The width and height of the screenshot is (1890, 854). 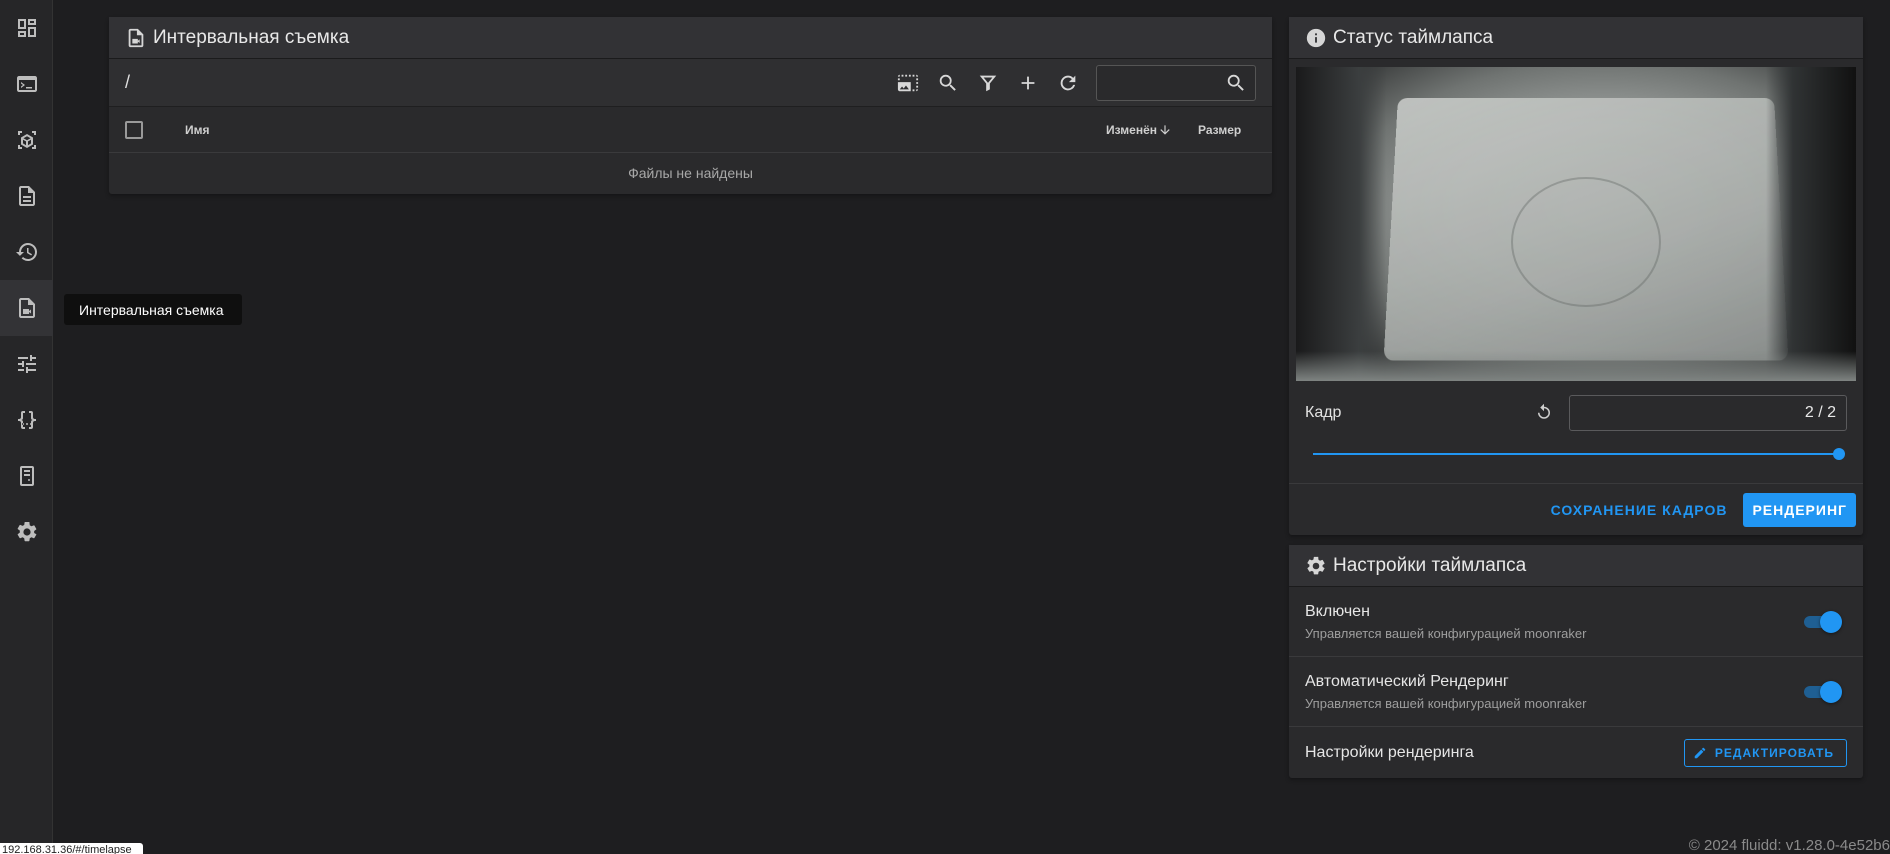 I want to click on search-toggle-button, so click(x=948, y=83).